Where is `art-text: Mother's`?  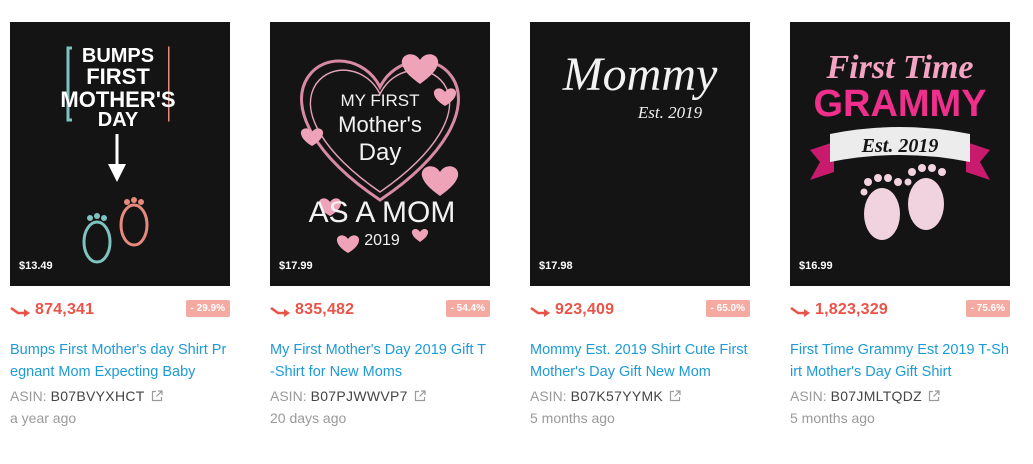
art-text: Mother's is located at coordinates (380, 124).